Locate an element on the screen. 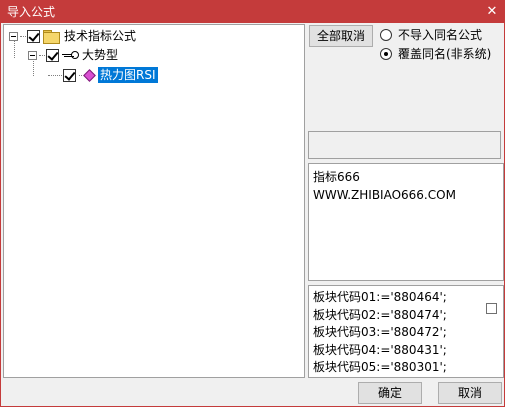  group-checkbox is located at coordinates (52, 55).